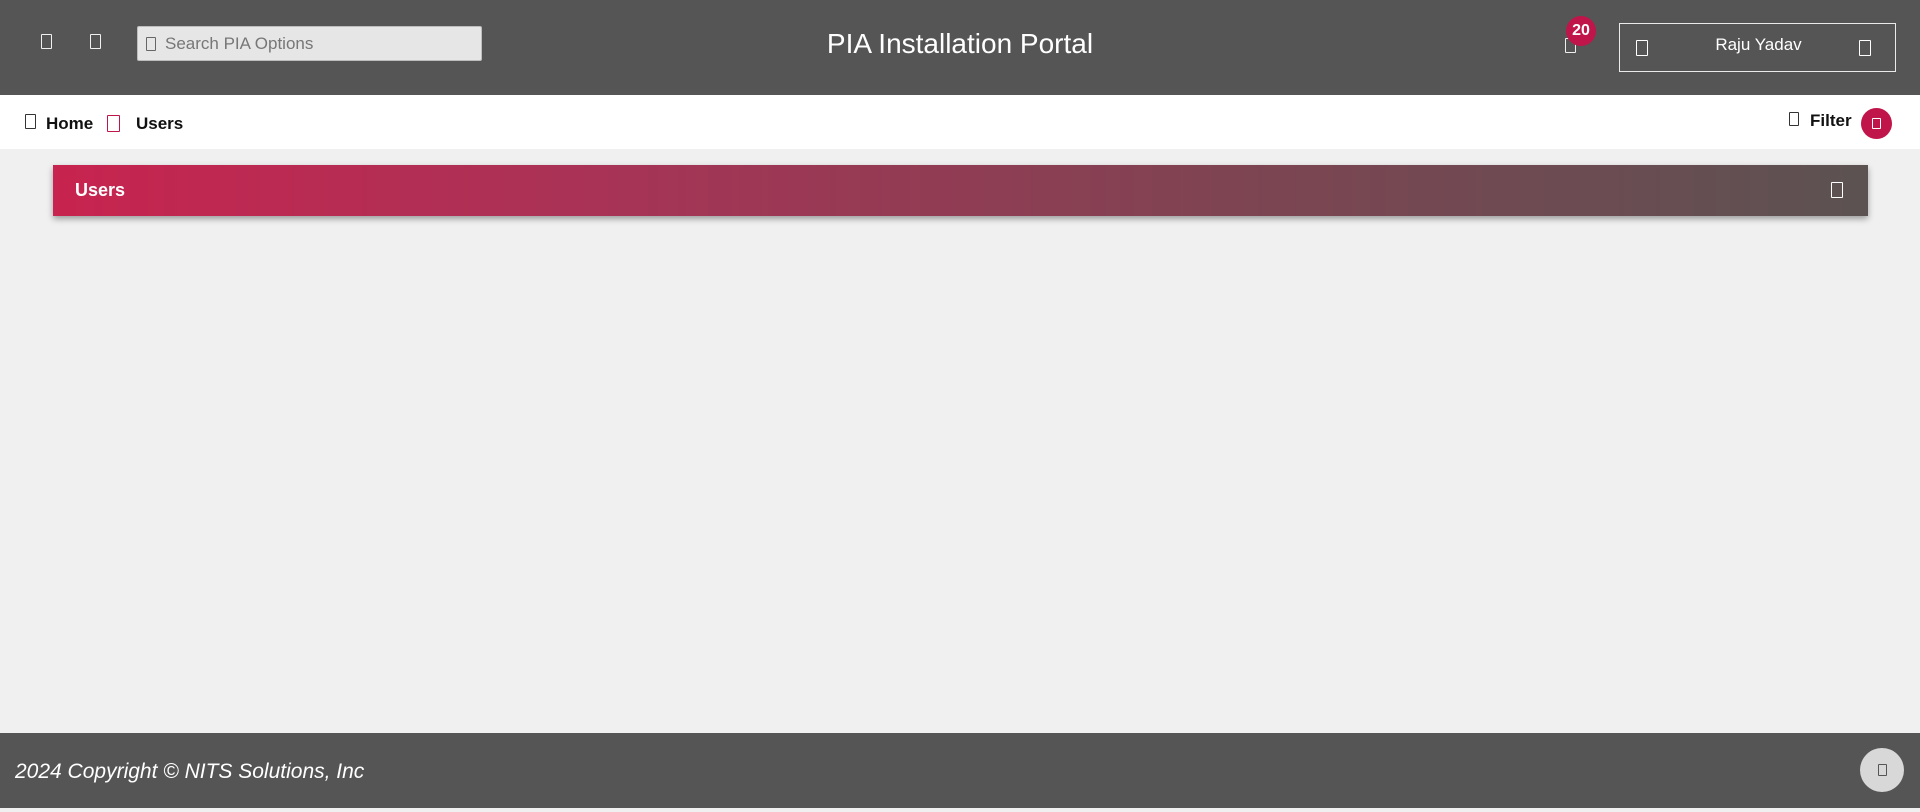 The image size is (1920, 812). What do you see at coordinates (1837, 190) in the screenshot?
I see `panel-options-icon` at bounding box center [1837, 190].